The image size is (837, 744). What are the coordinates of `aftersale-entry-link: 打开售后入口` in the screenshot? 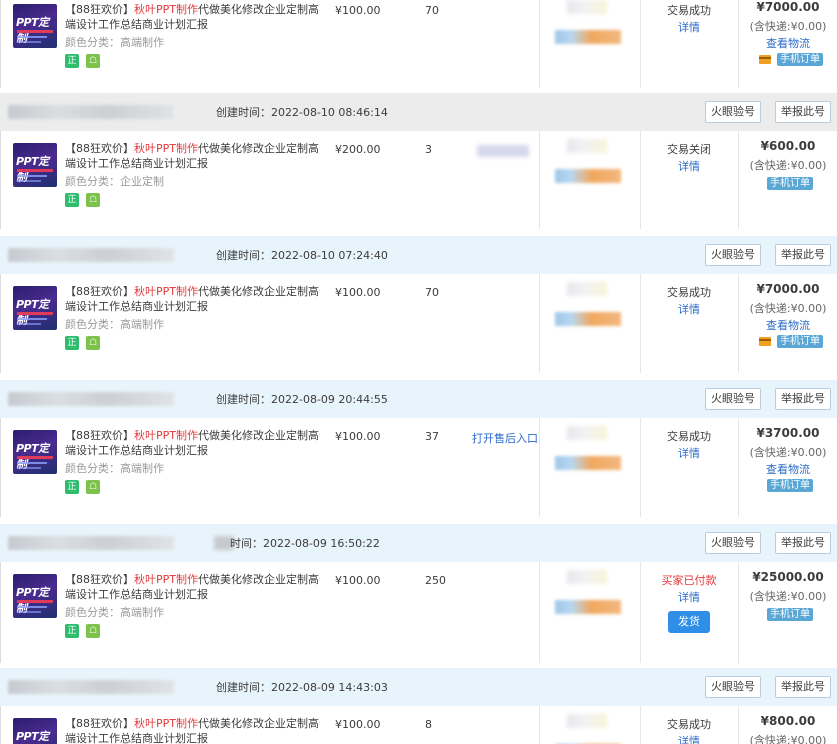 It's located at (505, 438).